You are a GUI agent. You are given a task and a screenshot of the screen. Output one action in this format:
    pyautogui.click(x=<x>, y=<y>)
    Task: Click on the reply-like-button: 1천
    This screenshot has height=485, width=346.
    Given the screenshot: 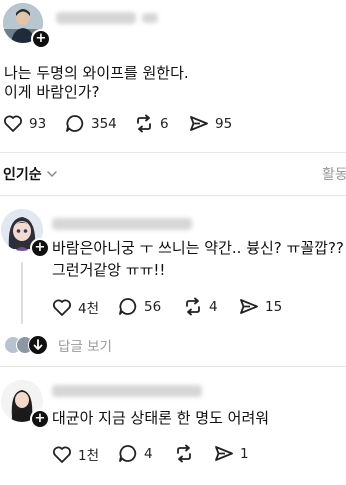 What is the action you would take?
    pyautogui.click(x=75, y=454)
    